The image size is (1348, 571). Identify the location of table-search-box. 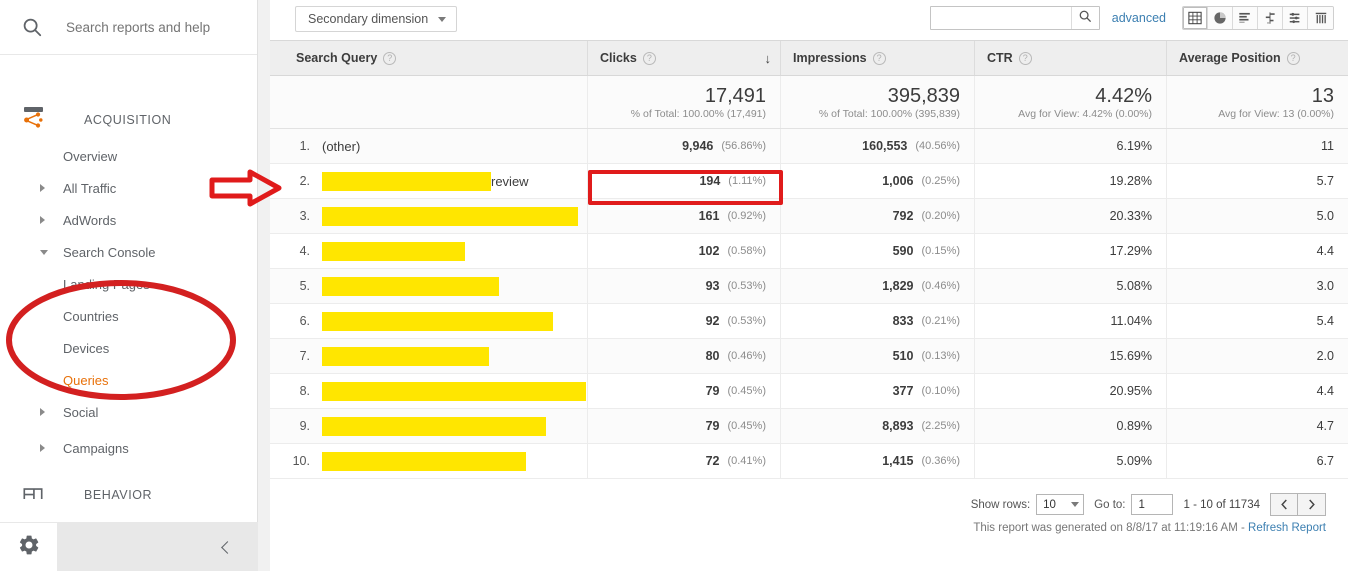
(1014, 18).